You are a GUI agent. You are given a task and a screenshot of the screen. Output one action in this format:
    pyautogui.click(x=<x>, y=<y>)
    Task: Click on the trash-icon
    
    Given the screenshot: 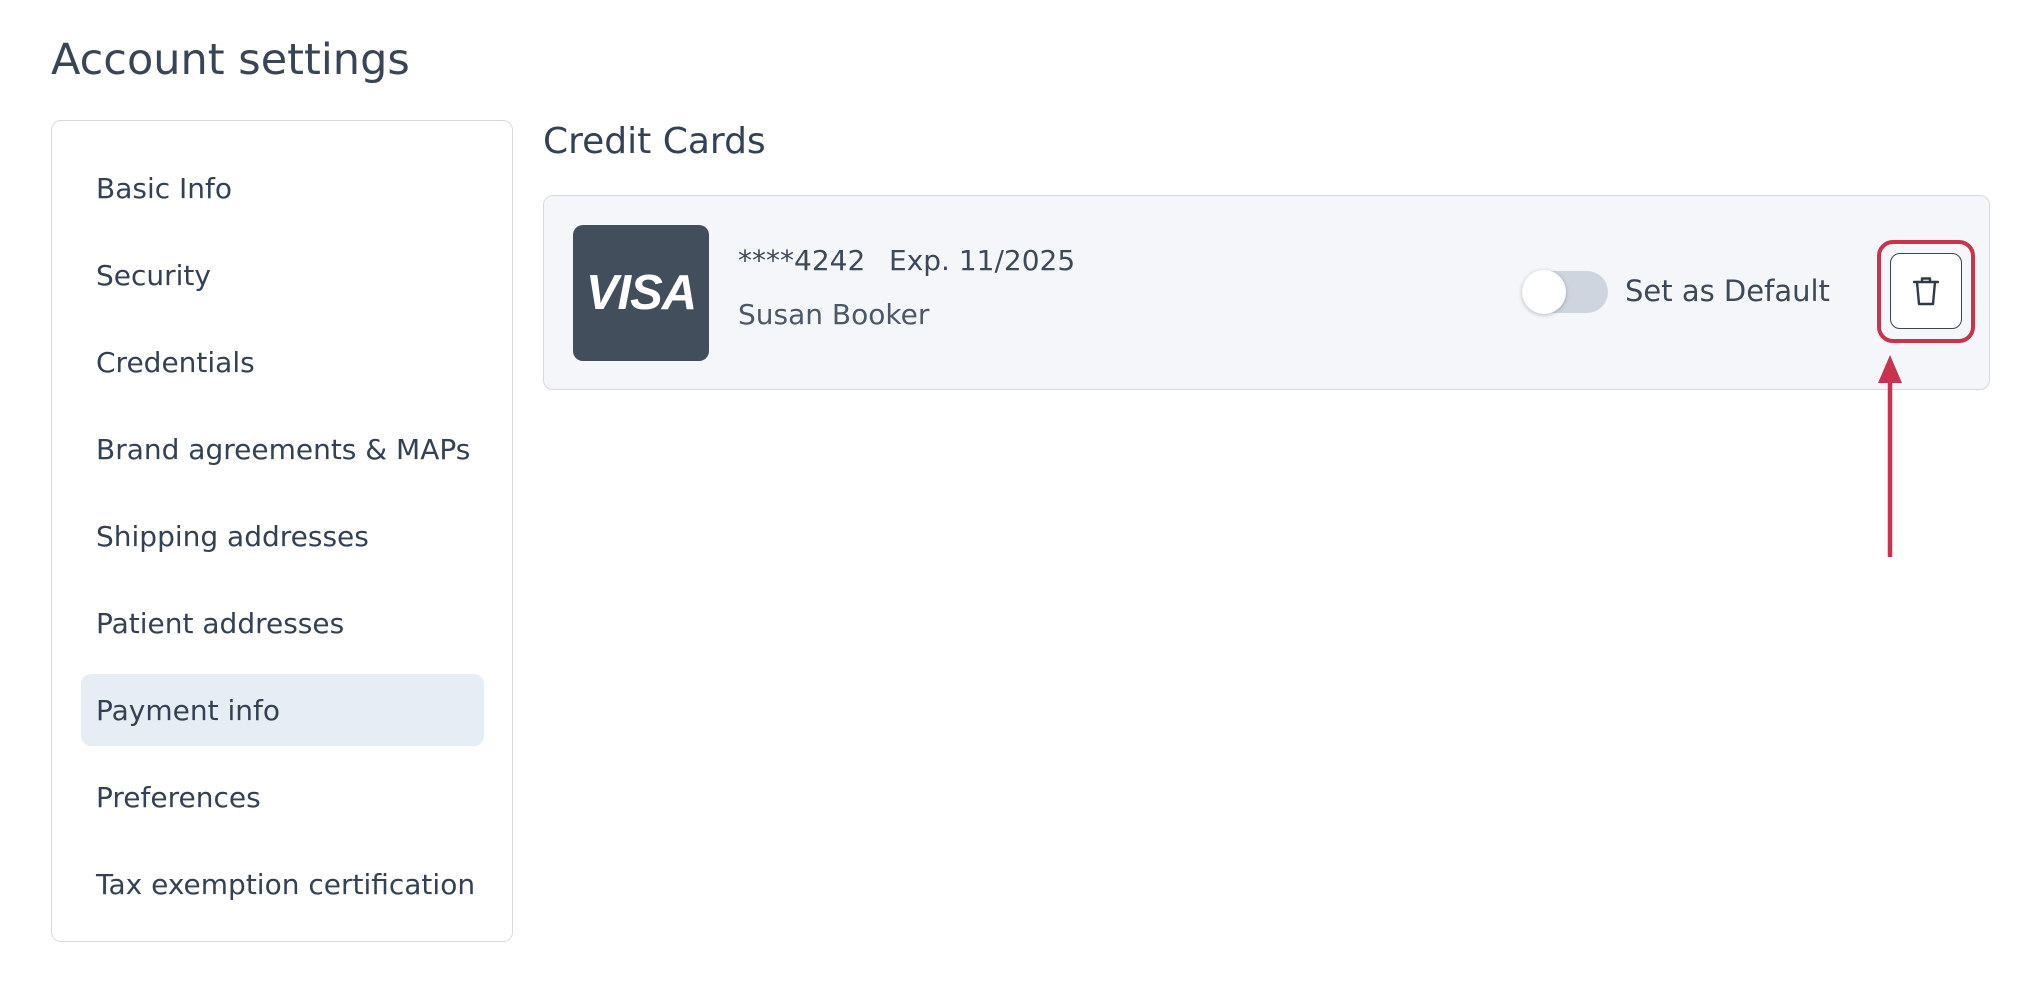 What is the action you would take?
    pyautogui.click(x=1926, y=291)
    